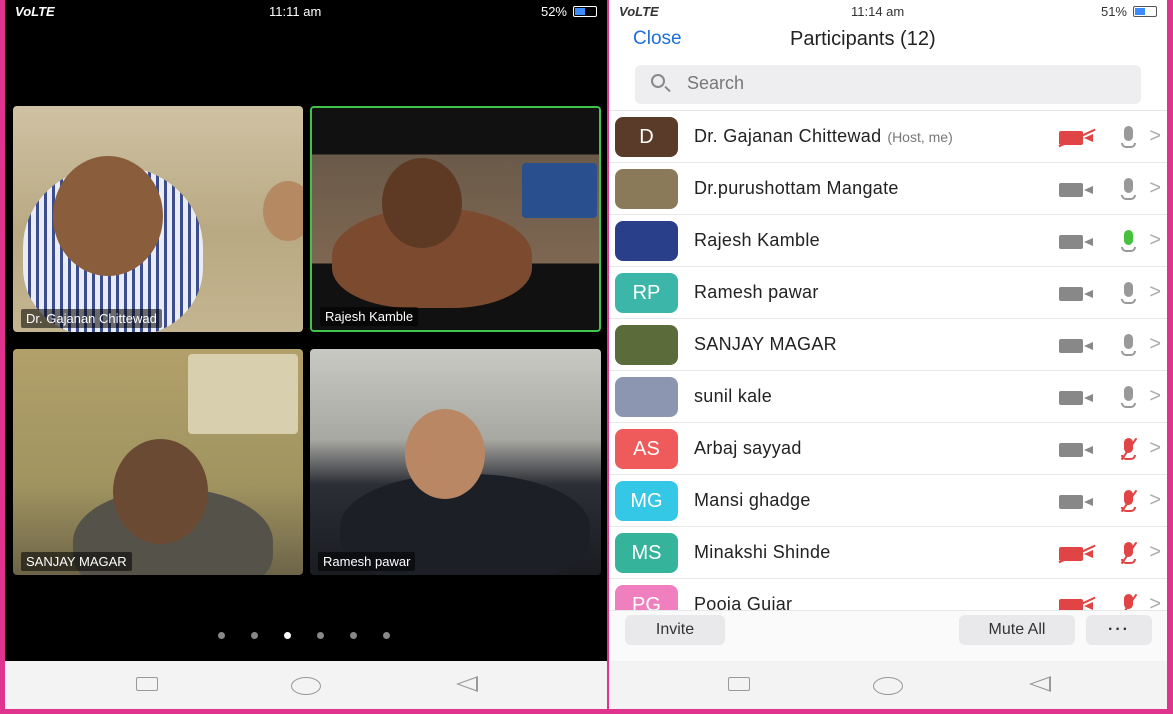  I want to click on participant-row: PG Pooja Gujar >, so click(888, 594).